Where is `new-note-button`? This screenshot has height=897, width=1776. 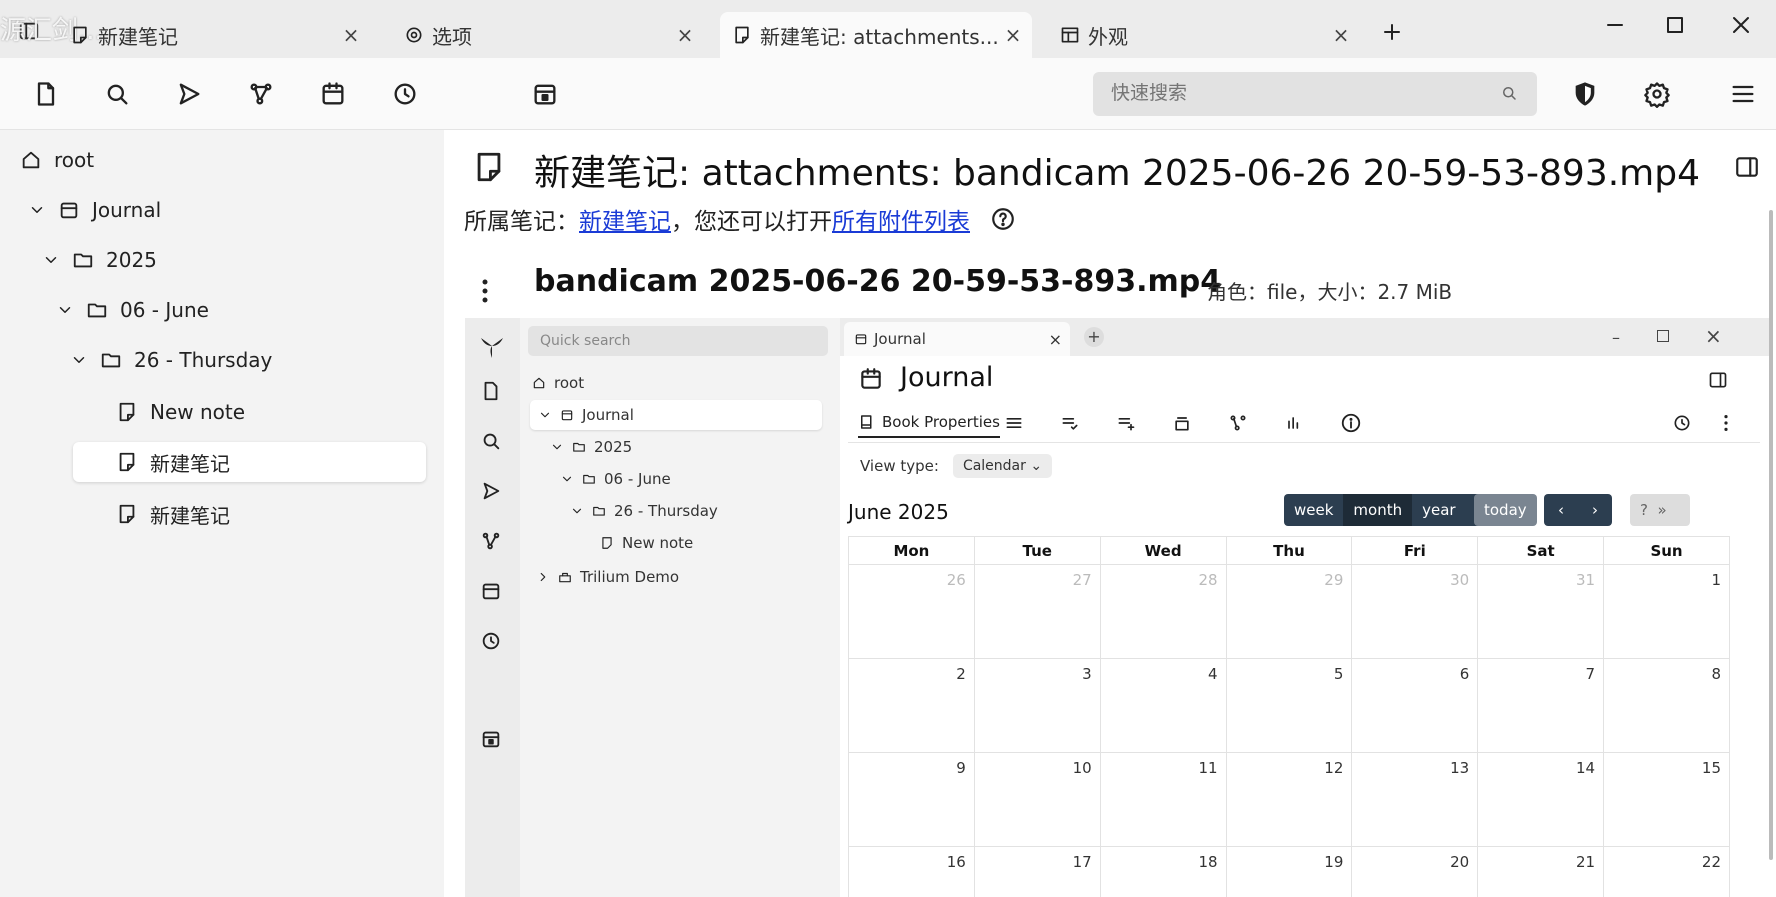 new-note-button is located at coordinates (46, 94).